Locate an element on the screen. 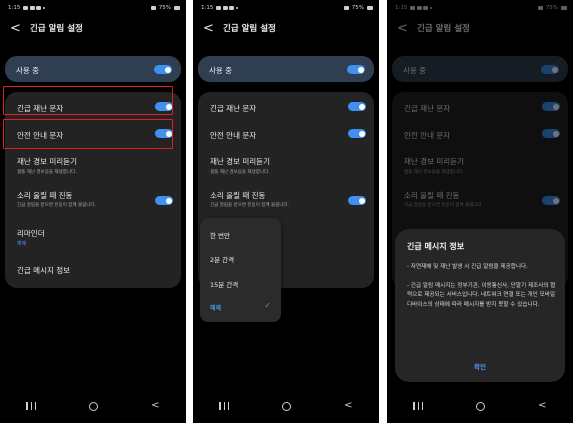 Image resolution: width=578 pixels, height=423 pixels. check-icon: ✓ is located at coordinates (267, 305).